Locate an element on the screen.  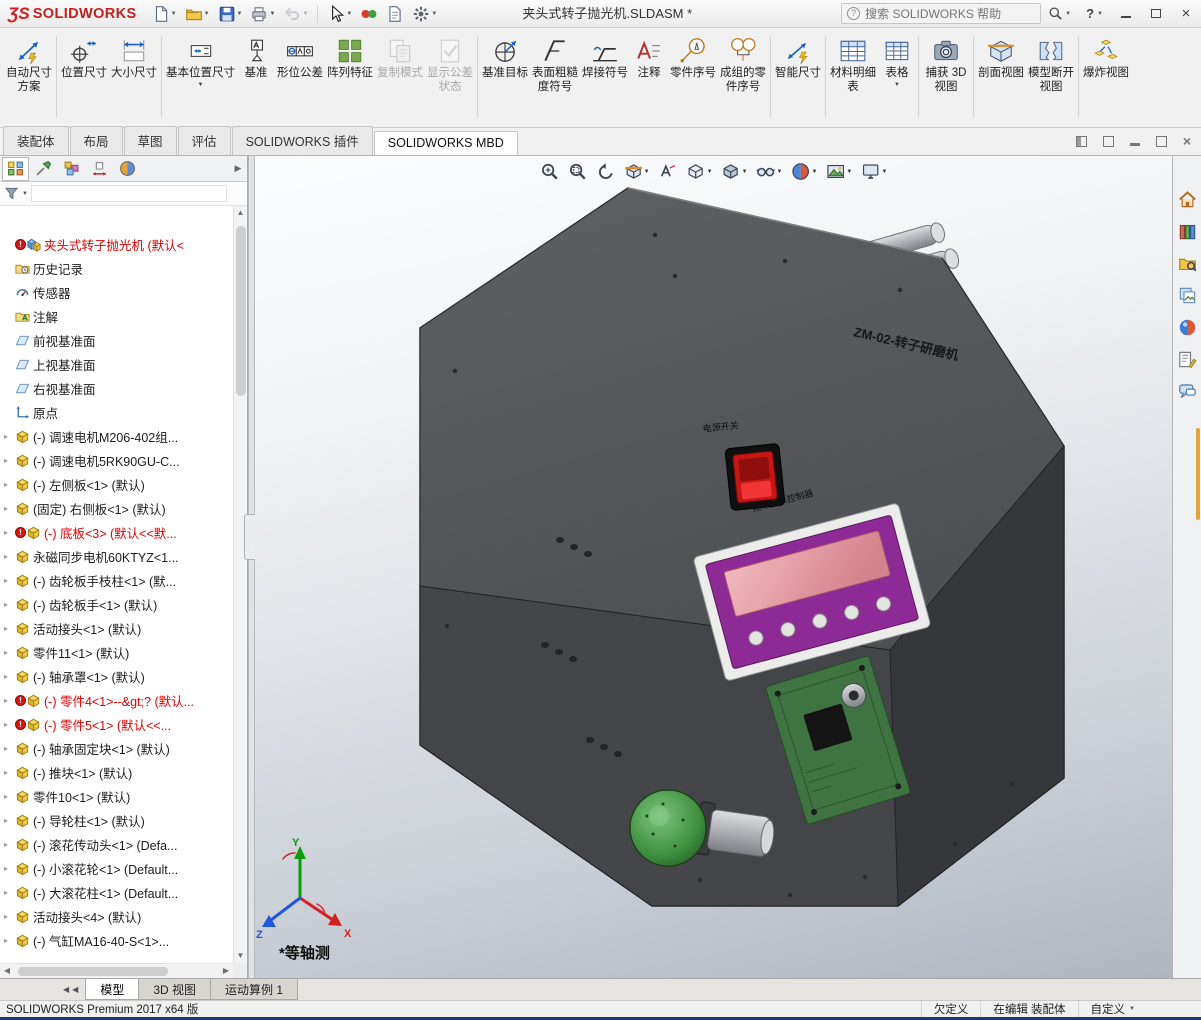
minimize-button is located at coordinates (1126, 13).